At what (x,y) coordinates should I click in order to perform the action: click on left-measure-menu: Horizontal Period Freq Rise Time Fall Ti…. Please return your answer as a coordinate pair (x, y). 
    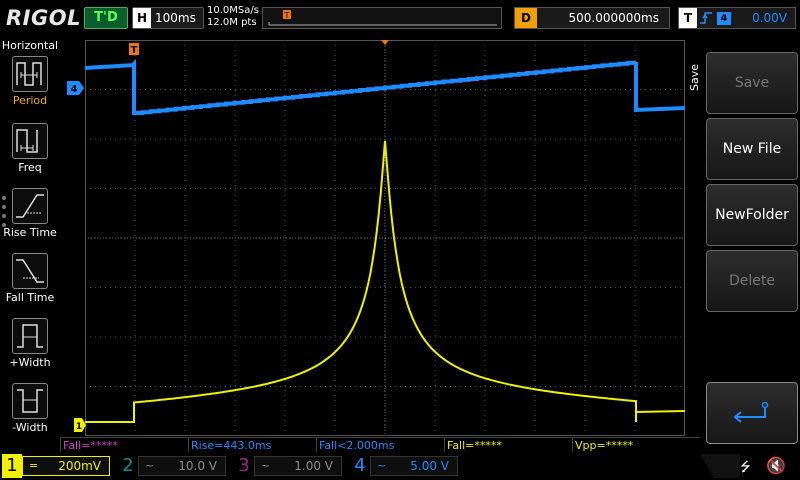
    Looking at the image, I should click on (30, 244).